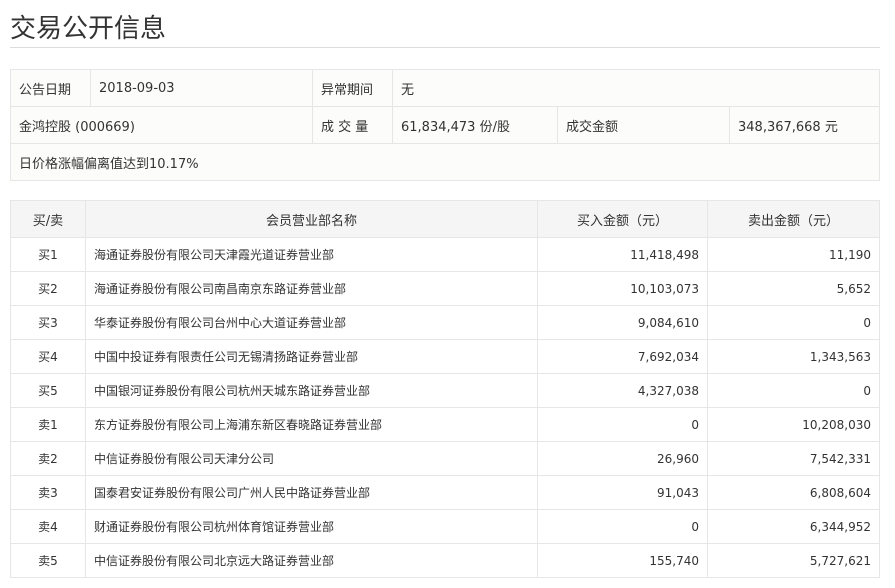  What do you see at coordinates (48, 219) in the screenshot?
I see `header-side: 买/卖` at bounding box center [48, 219].